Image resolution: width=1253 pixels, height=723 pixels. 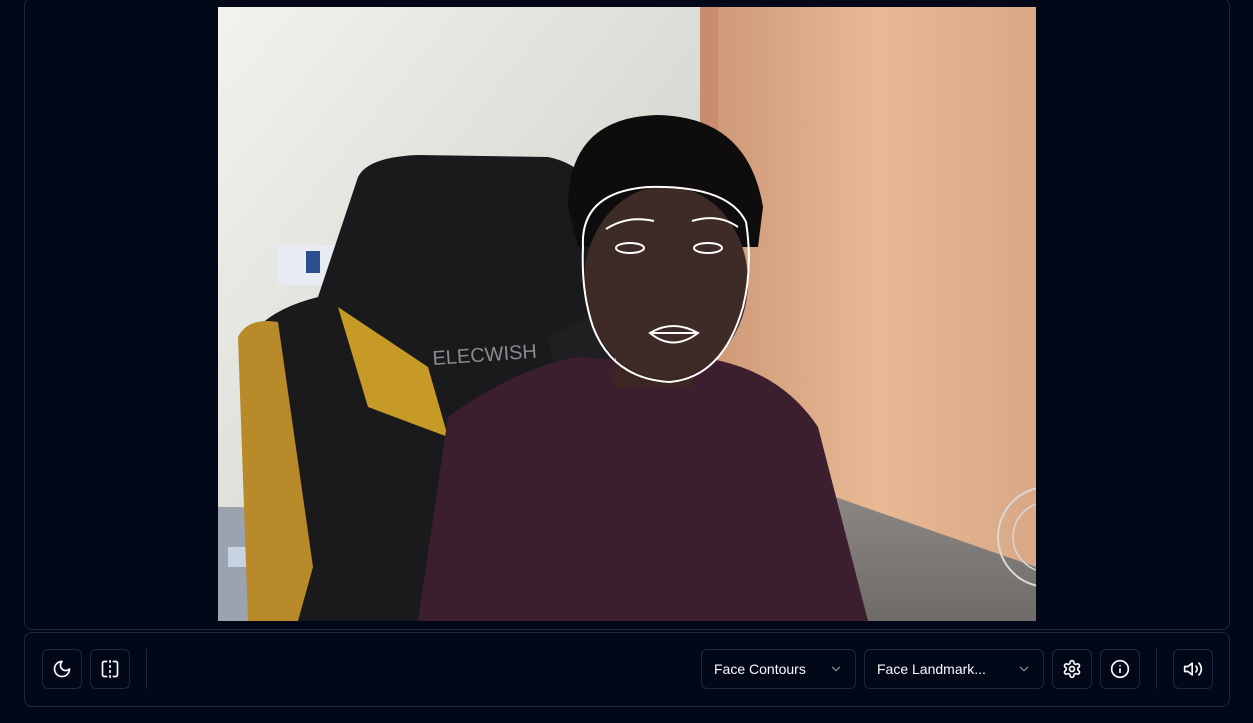 I want to click on settings-button, so click(x=1072, y=669).